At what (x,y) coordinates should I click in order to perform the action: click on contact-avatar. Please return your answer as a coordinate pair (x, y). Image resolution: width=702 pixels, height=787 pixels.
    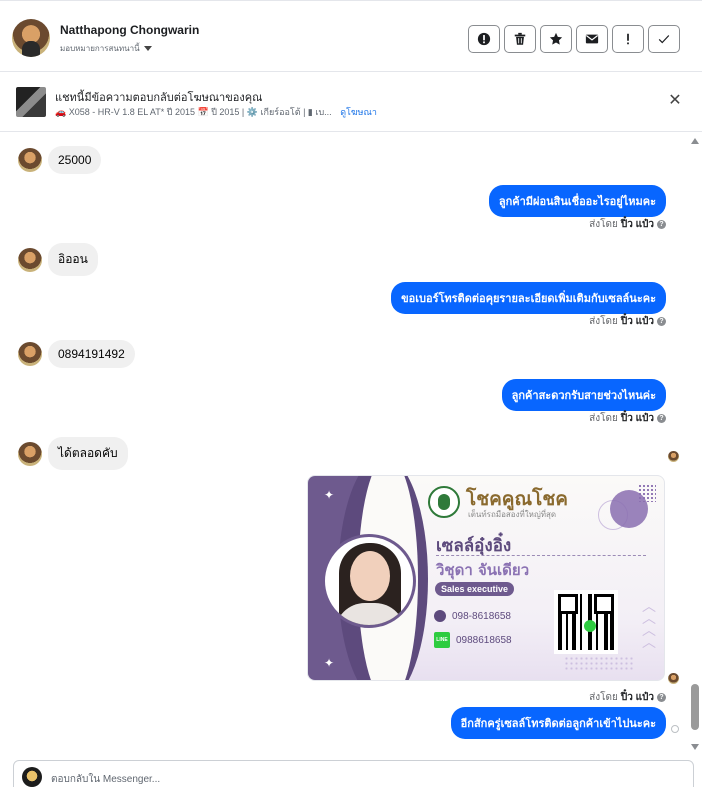
    Looking at the image, I should click on (31, 38).